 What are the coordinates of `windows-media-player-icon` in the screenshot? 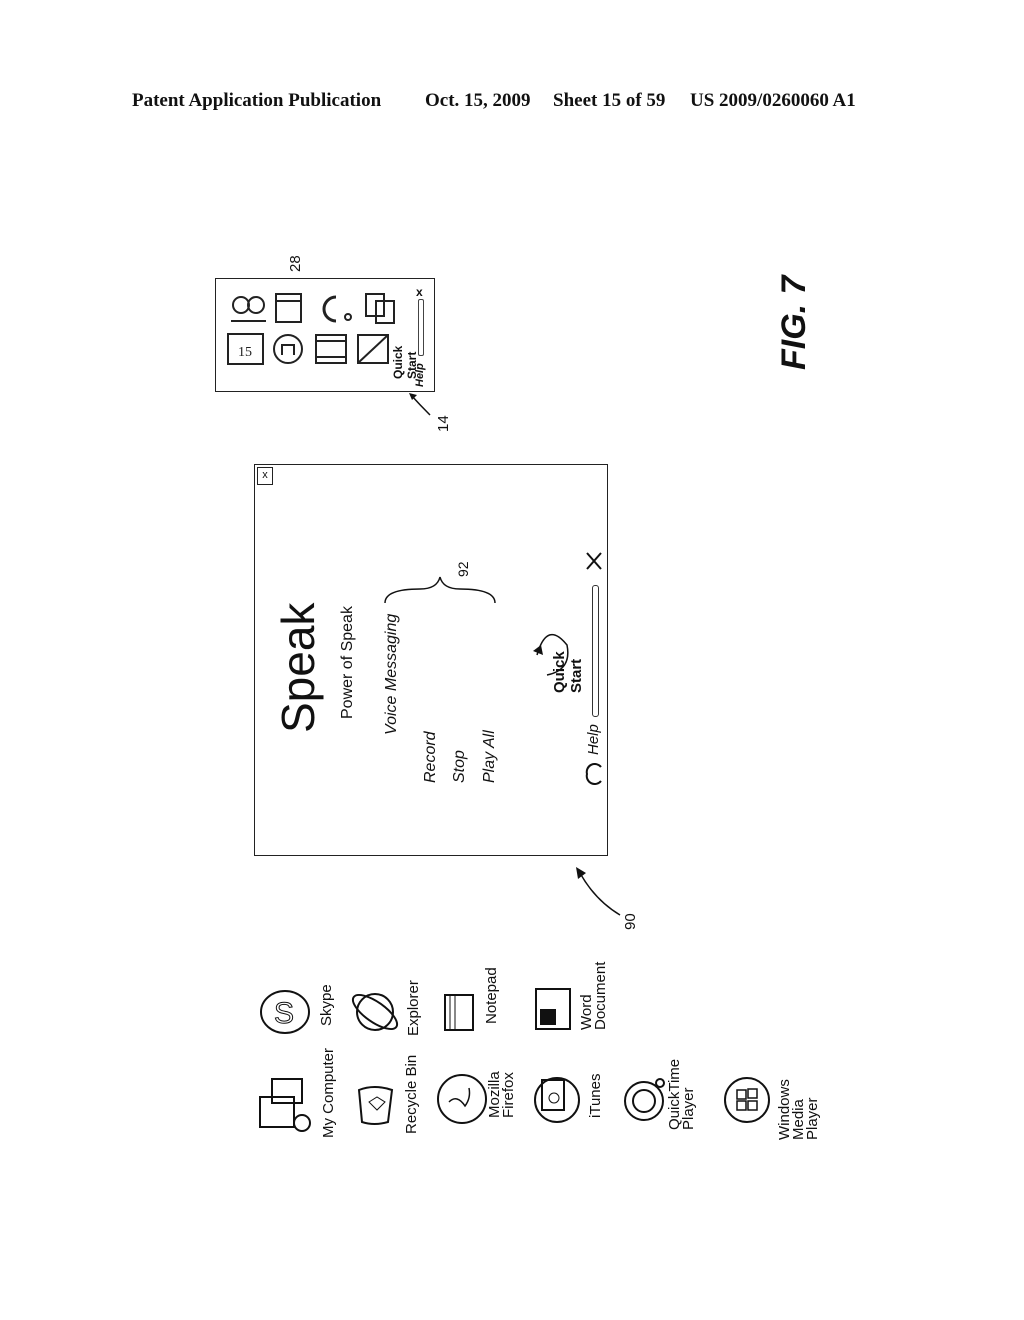 It's located at (747, 1100).